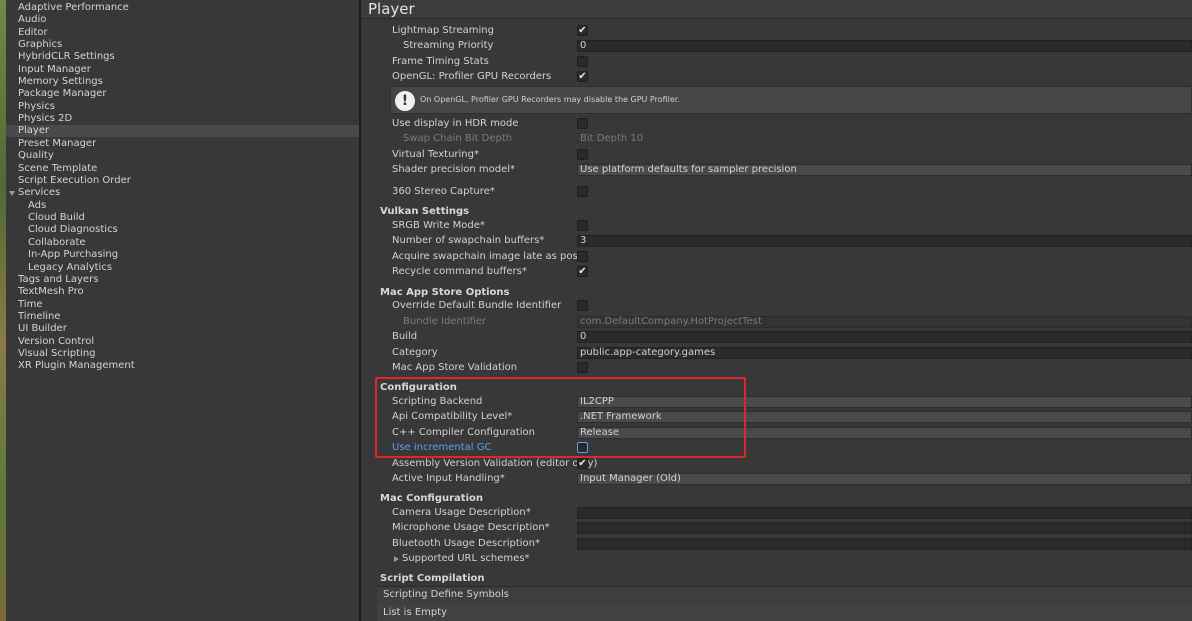  I want to click on sidebar-item-timeline: Timeline, so click(39, 317).